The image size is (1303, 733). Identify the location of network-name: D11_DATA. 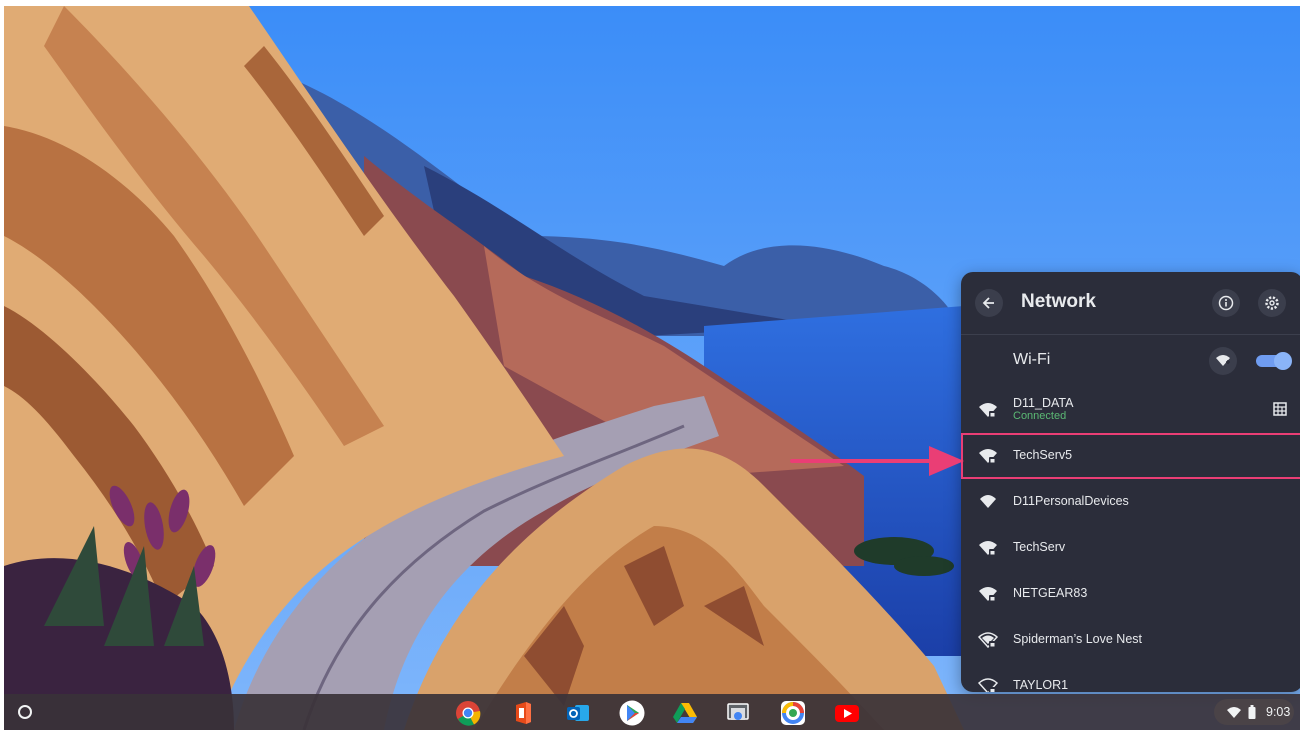
(1043, 403).